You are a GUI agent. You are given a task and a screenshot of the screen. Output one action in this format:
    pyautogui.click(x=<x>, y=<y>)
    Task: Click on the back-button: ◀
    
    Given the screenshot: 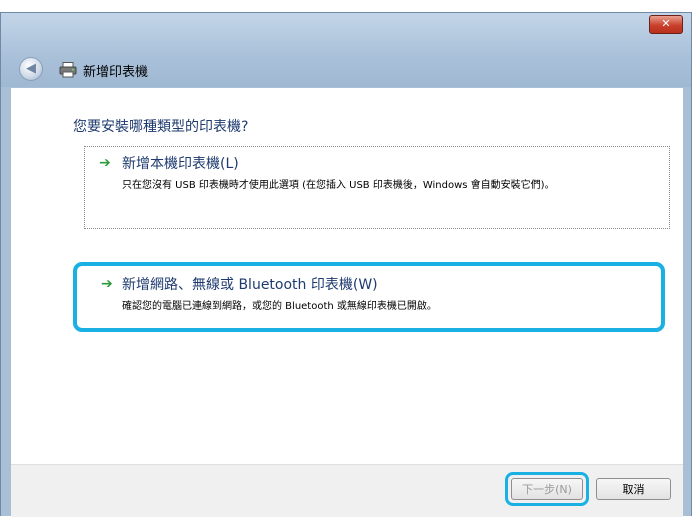 What is the action you would take?
    pyautogui.click(x=31, y=69)
    